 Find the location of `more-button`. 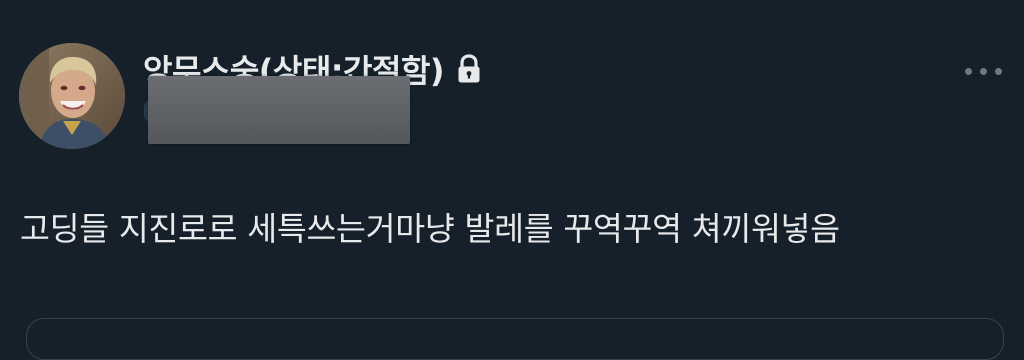

more-button is located at coordinates (983, 71).